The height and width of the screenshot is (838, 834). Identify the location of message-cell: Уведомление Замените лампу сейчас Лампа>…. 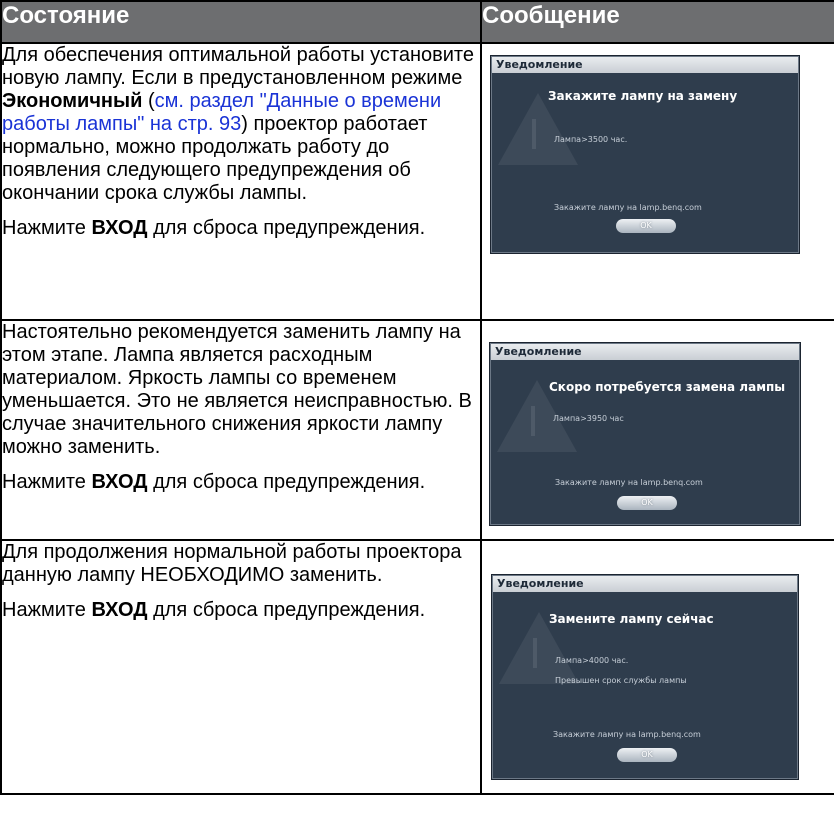
(657, 667).